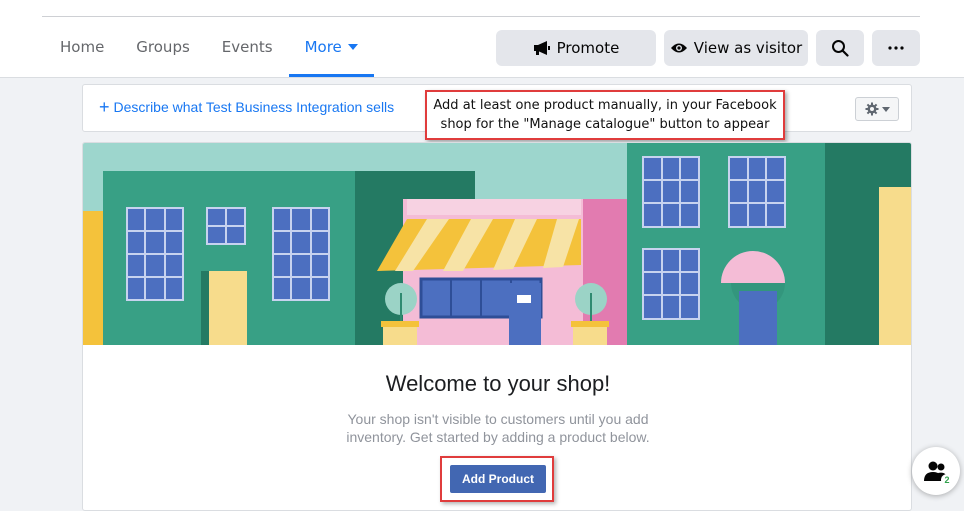  I want to click on view-as-visitor-label: View as visitor, so click(748, 48).